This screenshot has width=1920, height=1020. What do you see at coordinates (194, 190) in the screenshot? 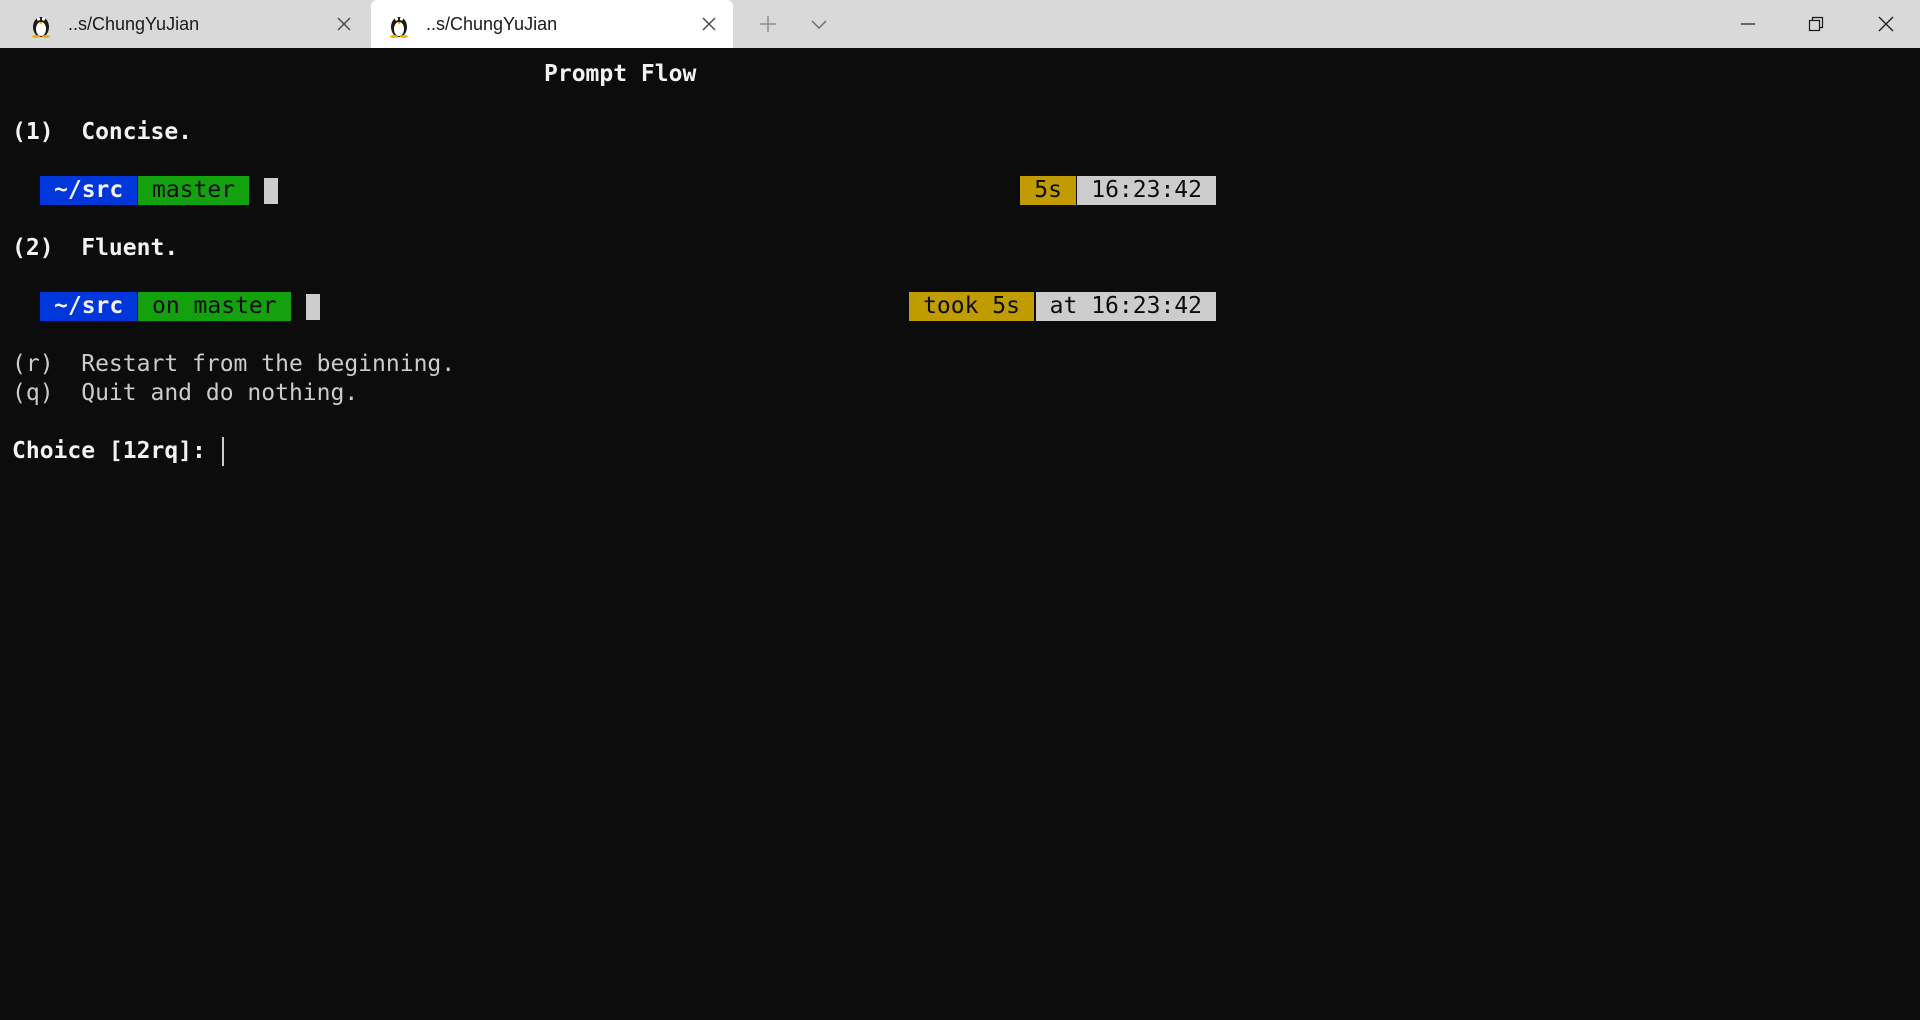
I see `branch-segment: master` at bounding box center [194, 190].